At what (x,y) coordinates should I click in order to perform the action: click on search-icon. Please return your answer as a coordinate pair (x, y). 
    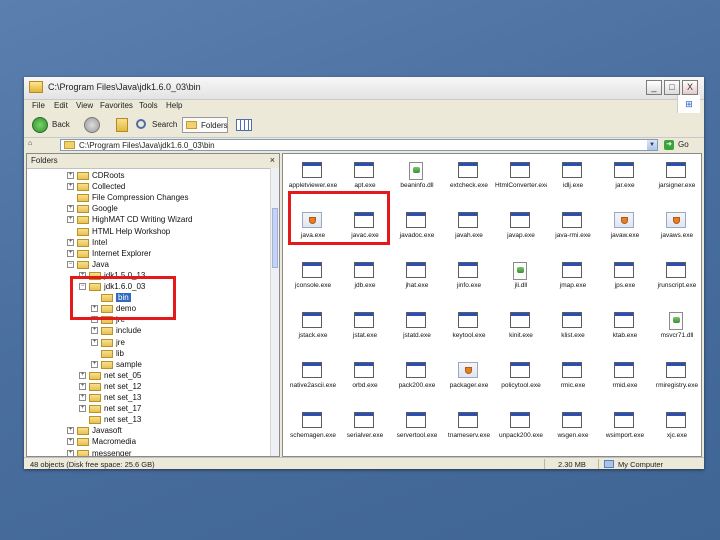
    Looking at the image, I should click on (141, 124).